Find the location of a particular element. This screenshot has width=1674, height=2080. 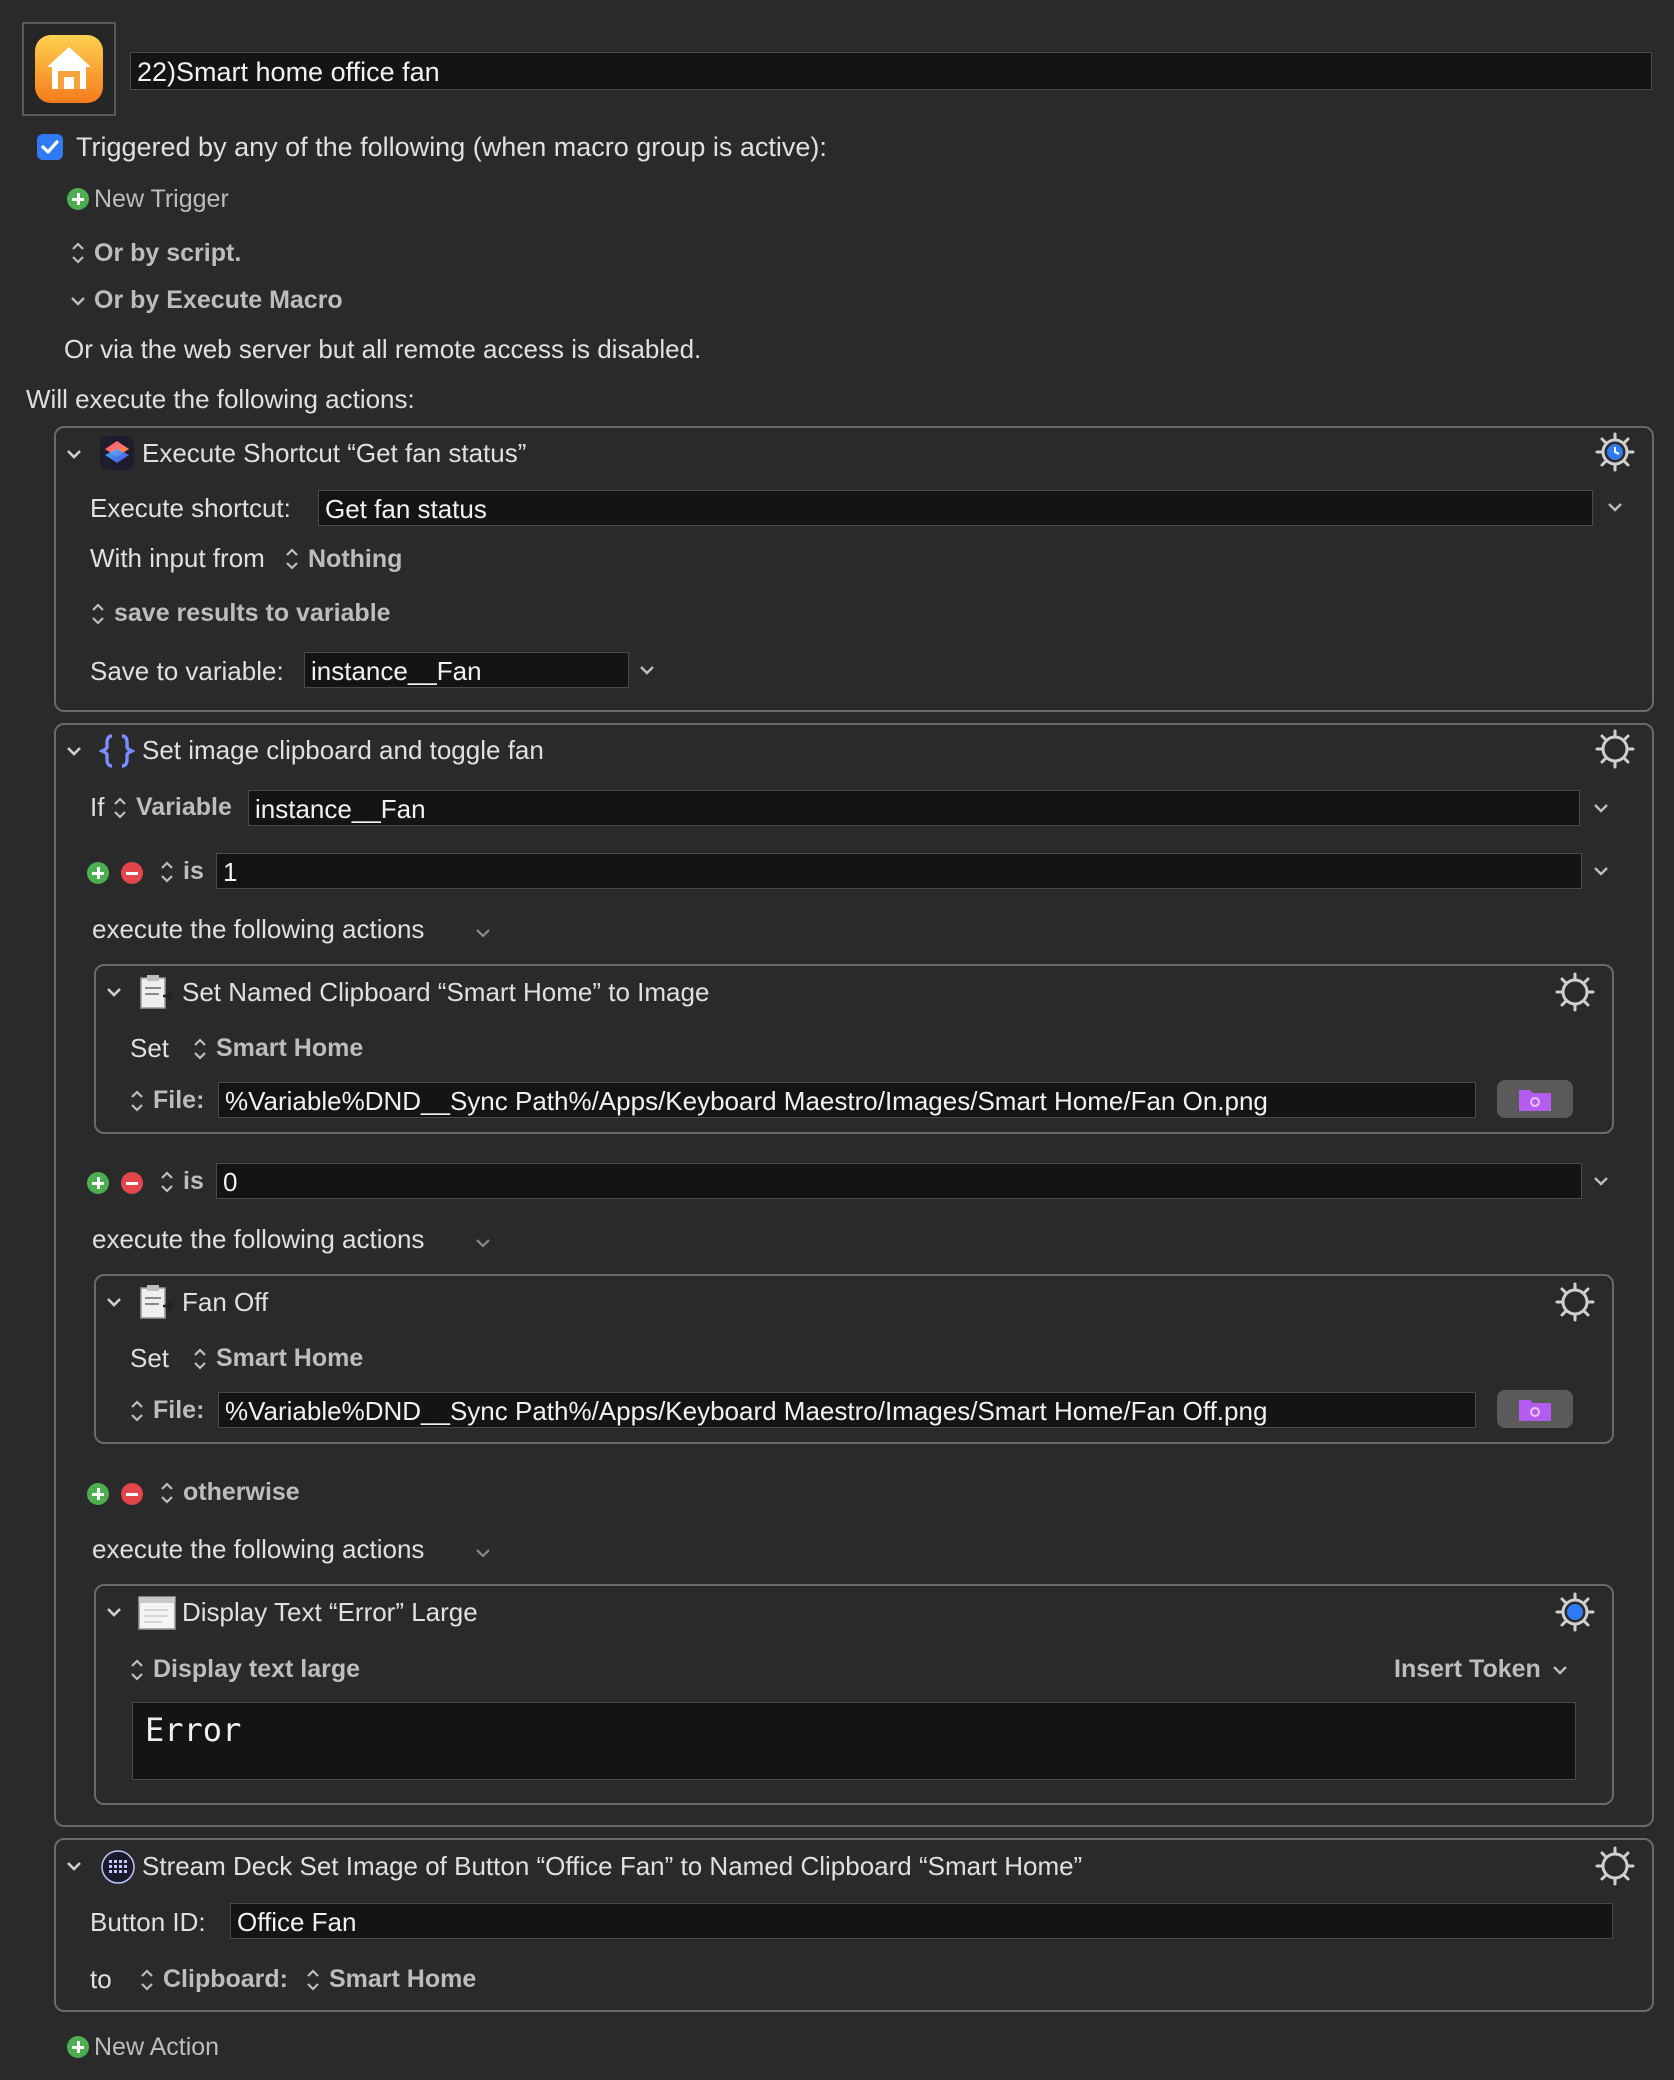

gear-status-icon is located at coordinates (1575, 1612).